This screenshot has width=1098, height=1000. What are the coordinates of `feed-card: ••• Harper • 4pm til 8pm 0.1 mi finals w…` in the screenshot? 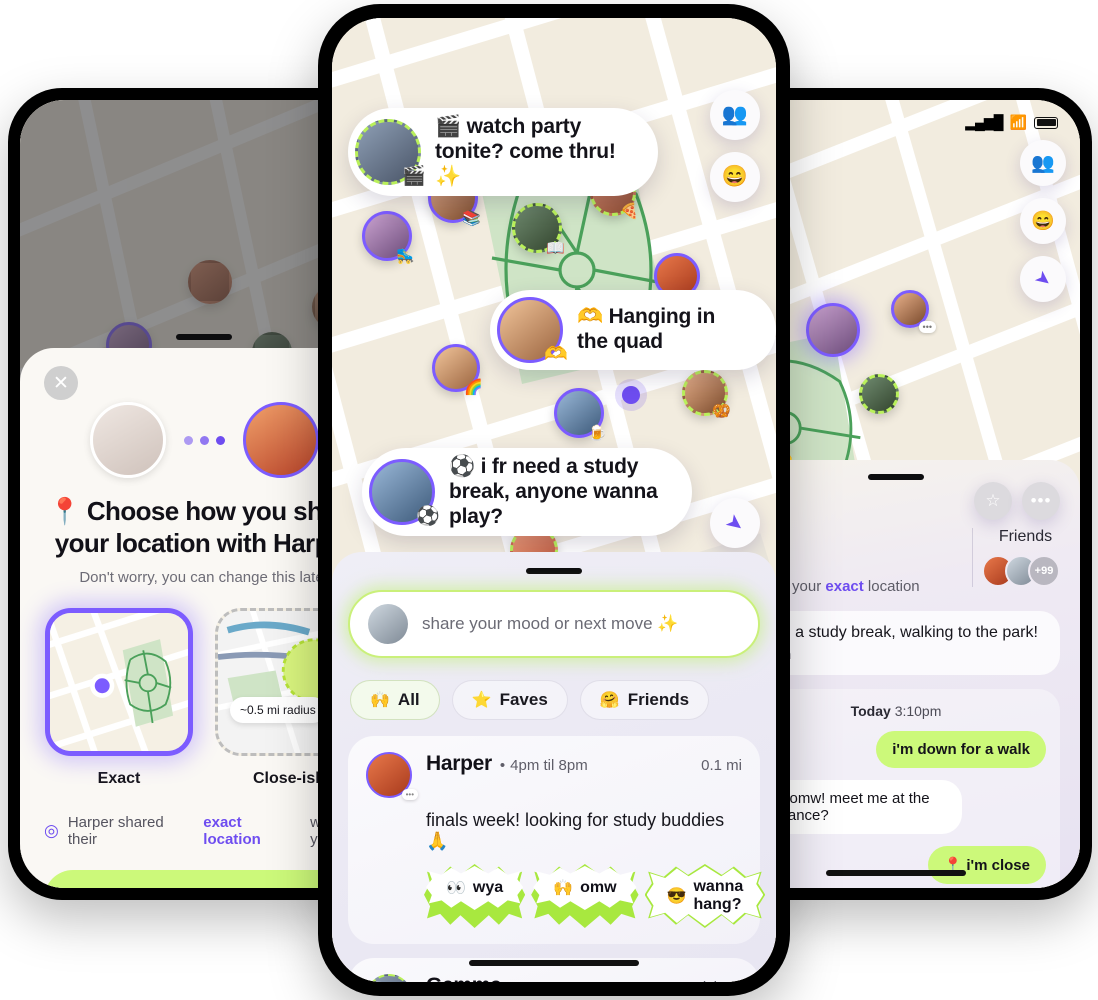 It's located at (556, 840).